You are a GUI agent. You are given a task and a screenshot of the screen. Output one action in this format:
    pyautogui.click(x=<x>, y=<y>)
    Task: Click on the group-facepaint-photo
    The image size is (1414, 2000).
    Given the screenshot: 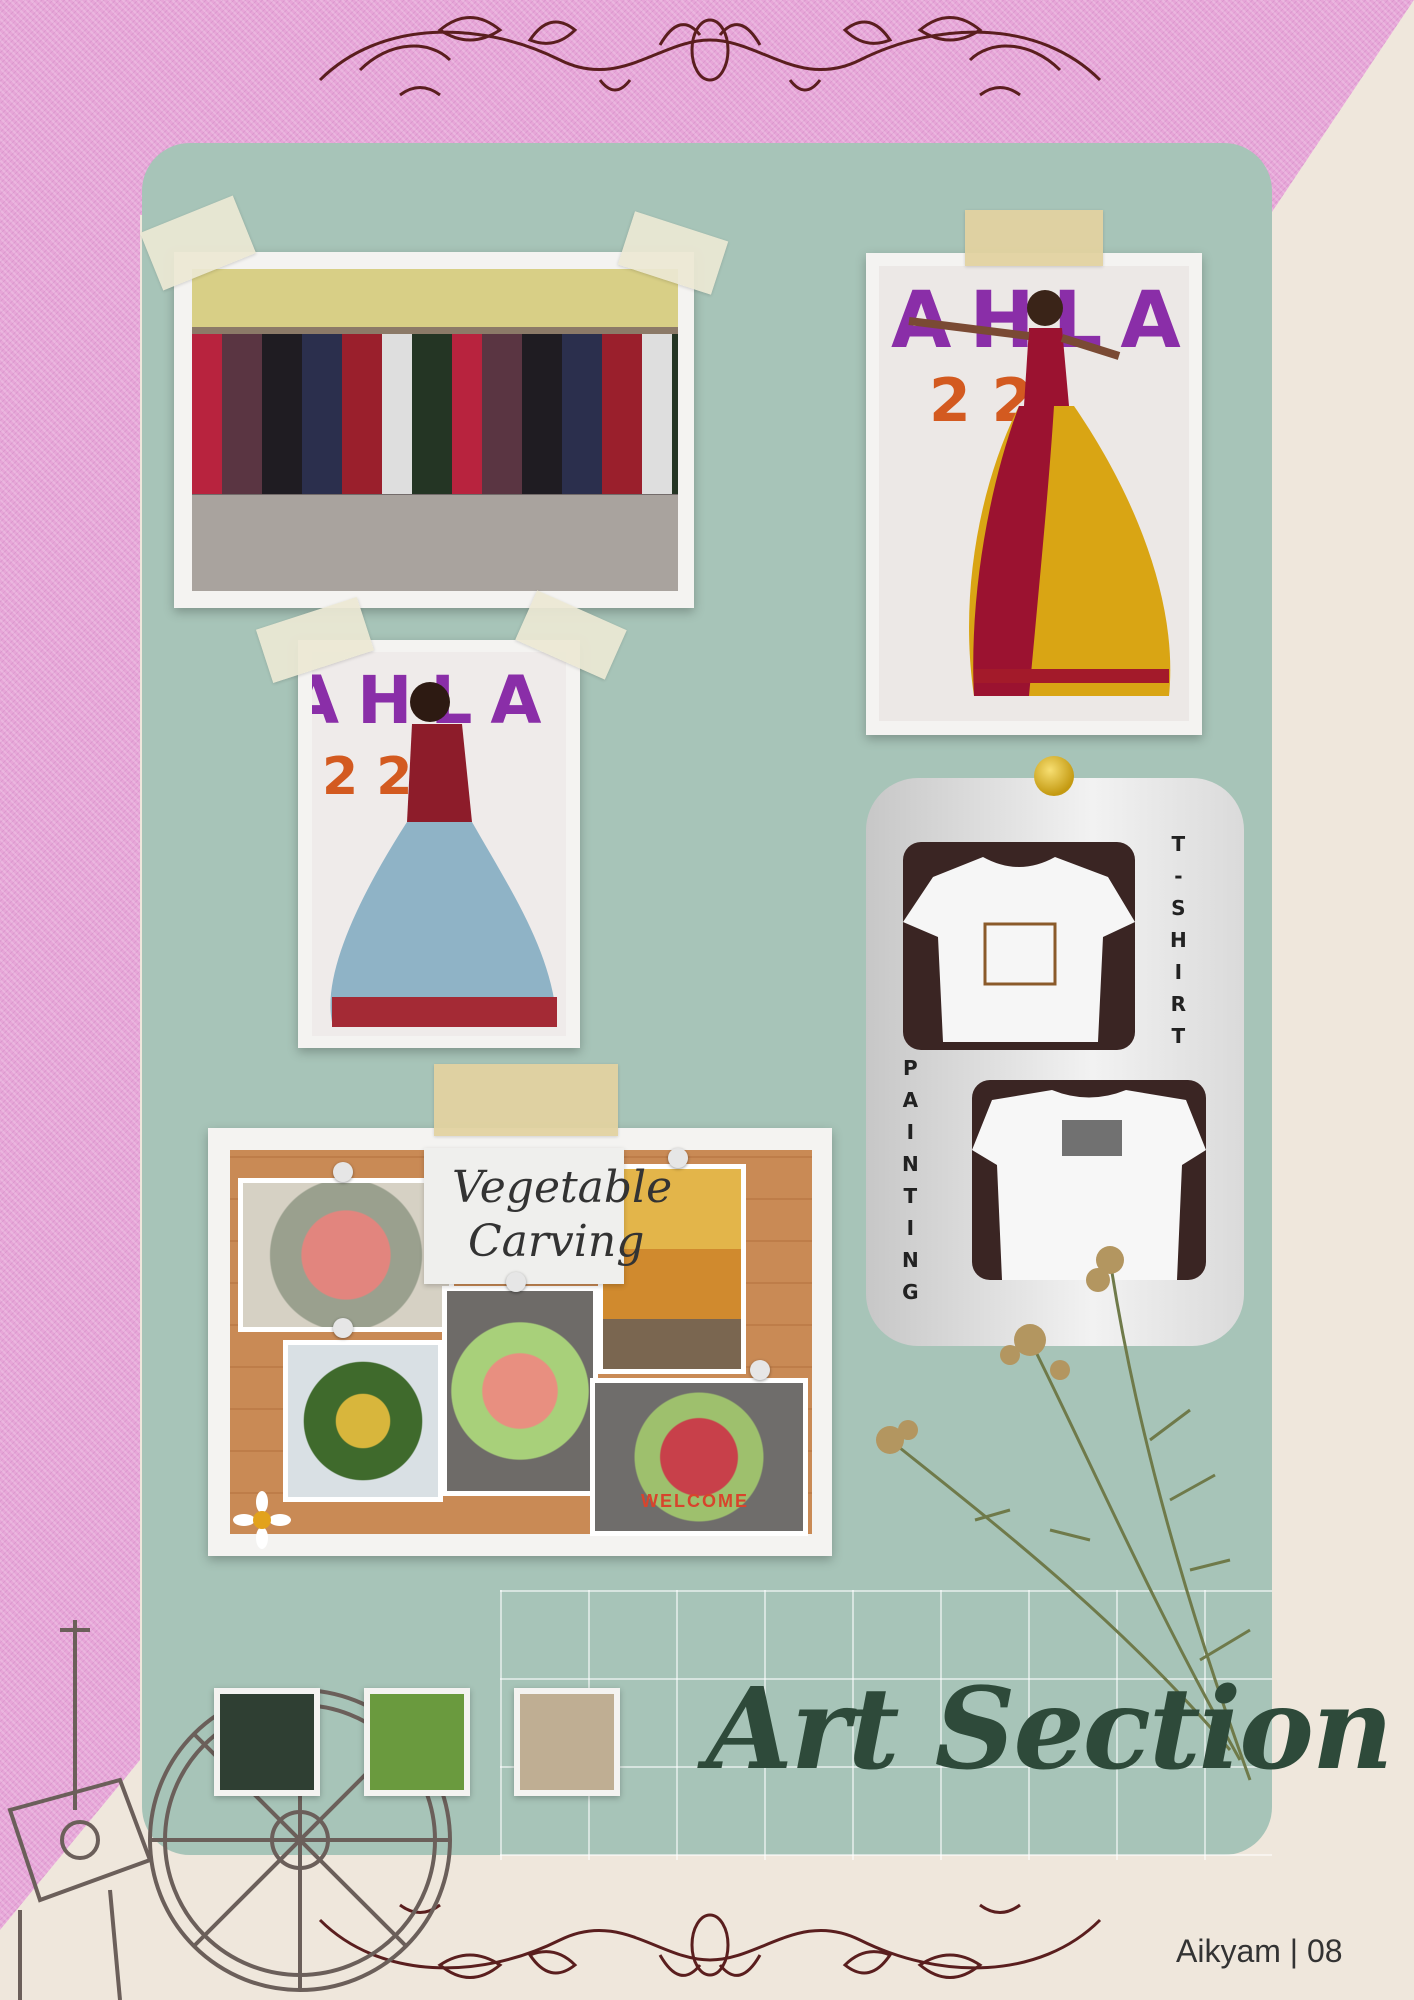 What is the action you would take?
    pyautogui.click(x=435, y=430)
    